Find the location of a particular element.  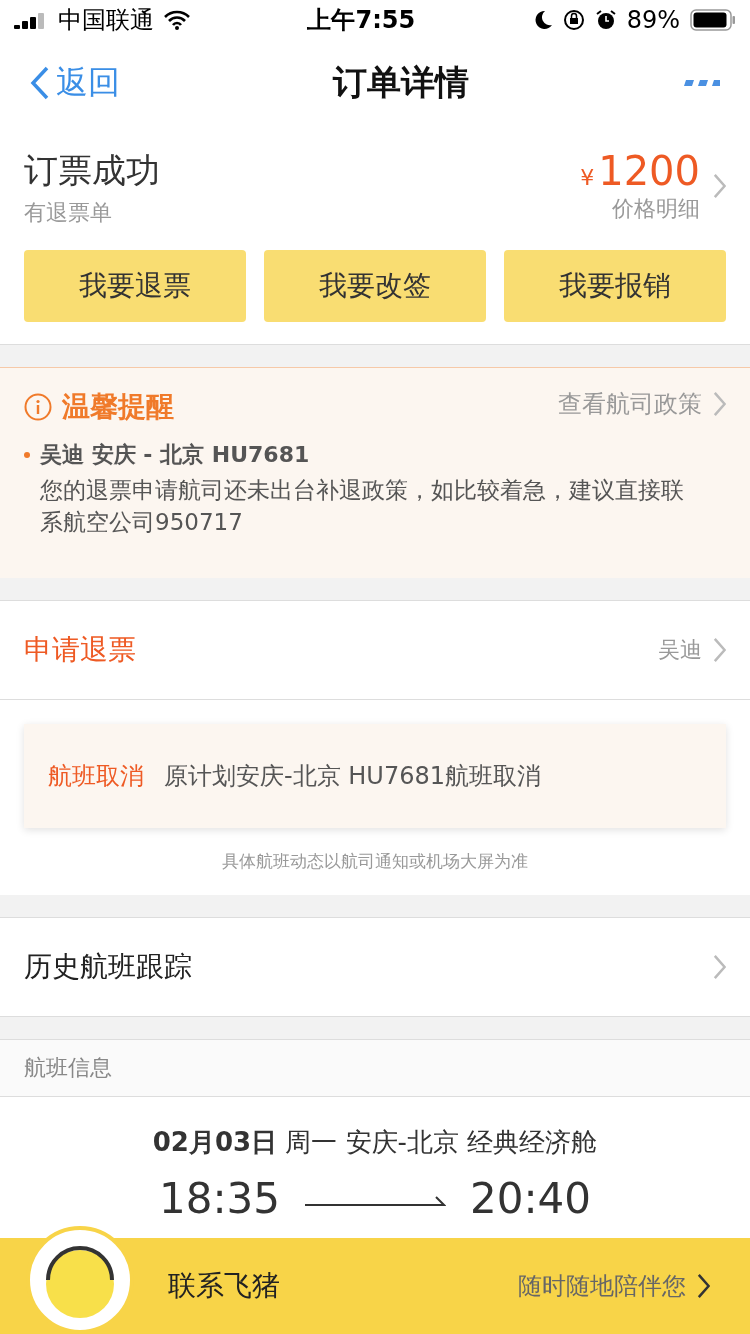

page-title: 订单详情 is located at coordinates (401, 82).